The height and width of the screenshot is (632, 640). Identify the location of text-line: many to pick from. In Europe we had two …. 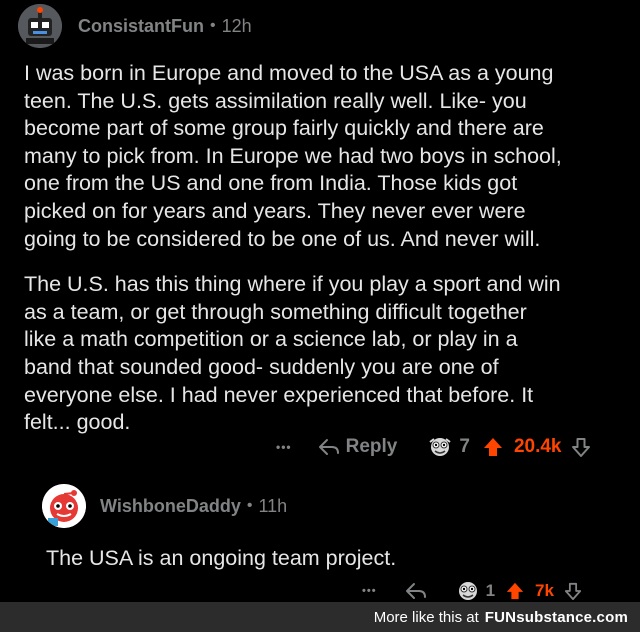
(293, 155).